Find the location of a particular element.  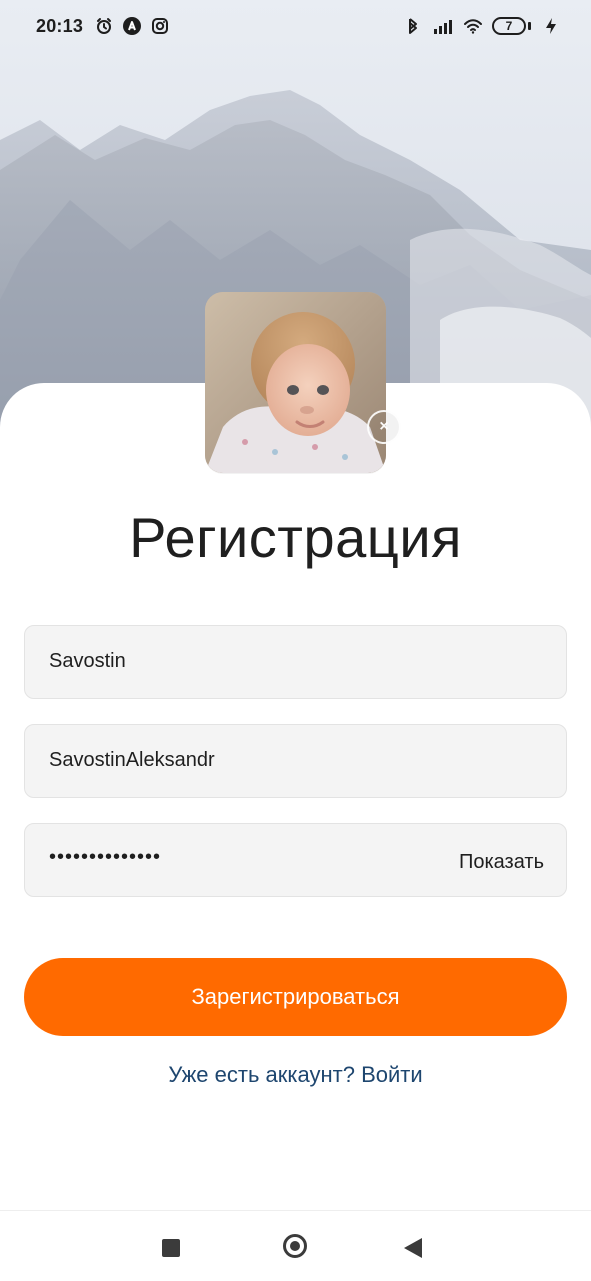

close-icon: × is located at coordinates (384, 426).